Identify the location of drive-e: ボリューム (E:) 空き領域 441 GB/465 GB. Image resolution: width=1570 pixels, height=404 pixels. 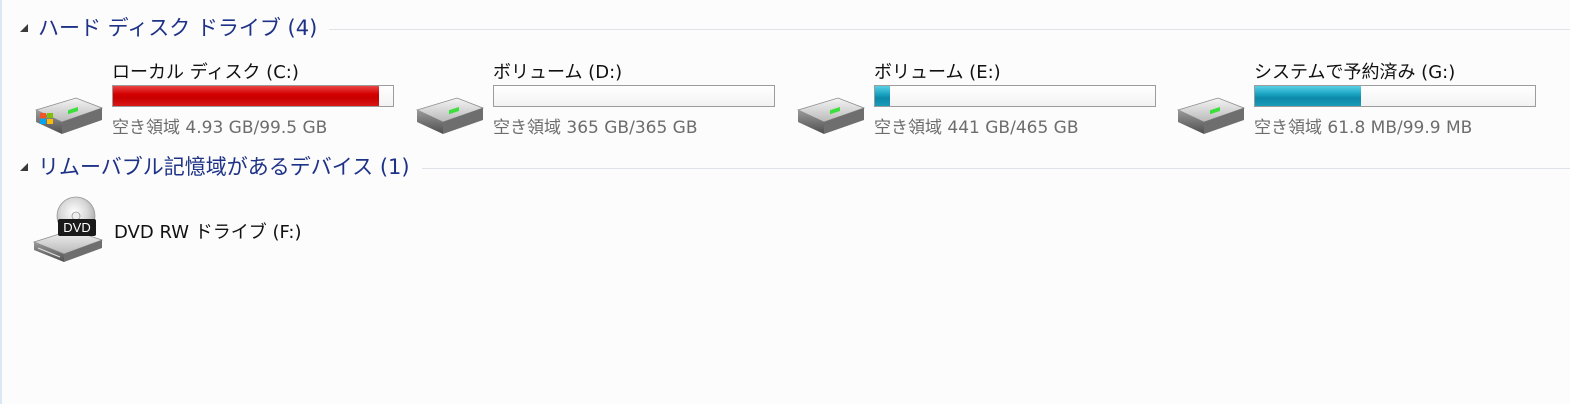
(979, 98).